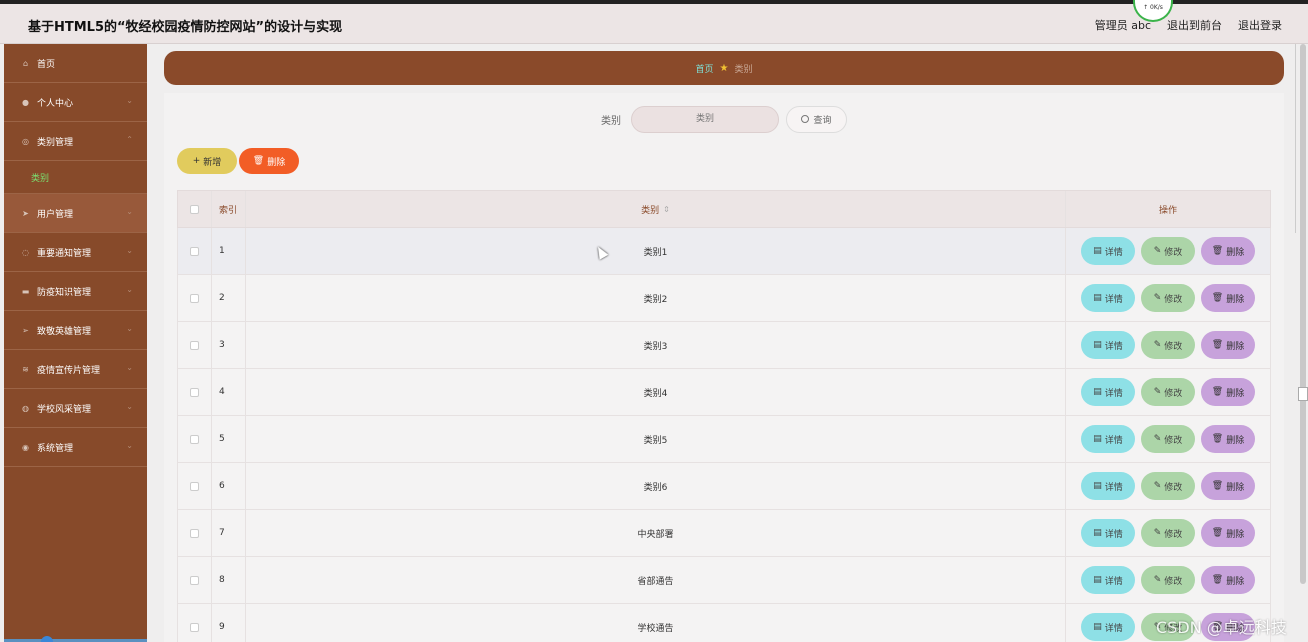 This screenshot has height=642, width=1308. What do you see at coordinates (1260, 25) in the screenshot?
I see `logout-link: 退出登录` at bounding box center [1260, 25].